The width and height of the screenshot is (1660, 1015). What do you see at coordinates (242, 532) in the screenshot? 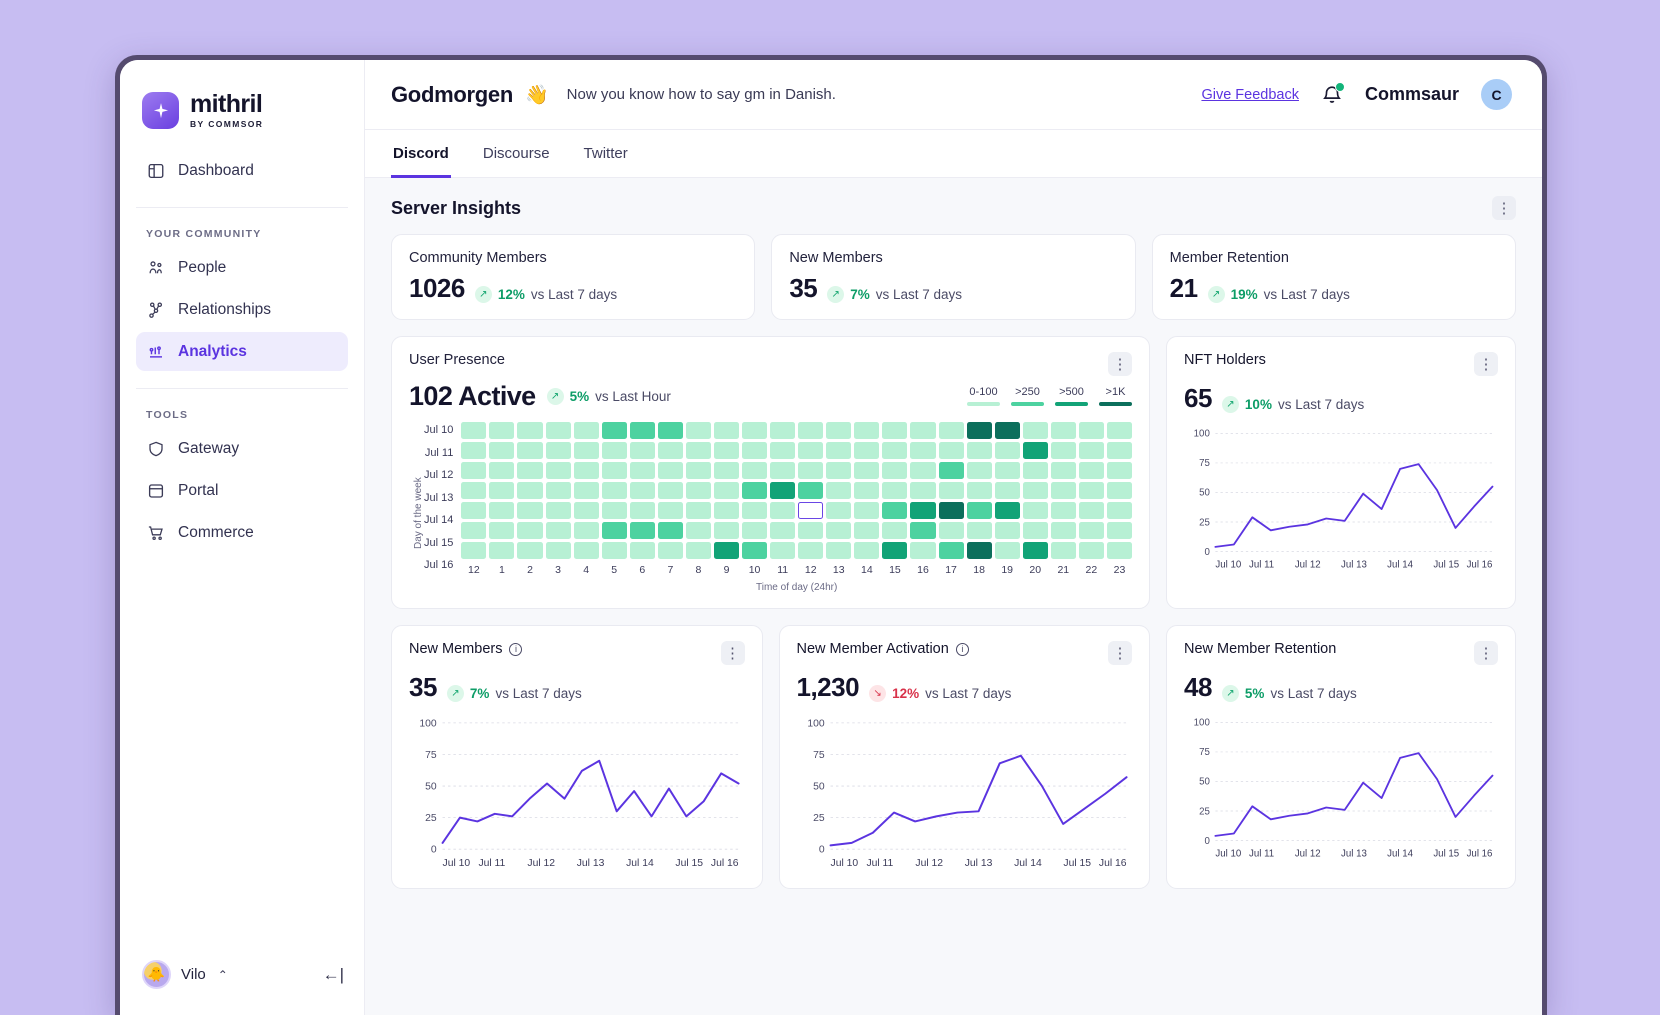
I see `sidebar-item-commerce: Commerce` at bounding box center [242, 532].